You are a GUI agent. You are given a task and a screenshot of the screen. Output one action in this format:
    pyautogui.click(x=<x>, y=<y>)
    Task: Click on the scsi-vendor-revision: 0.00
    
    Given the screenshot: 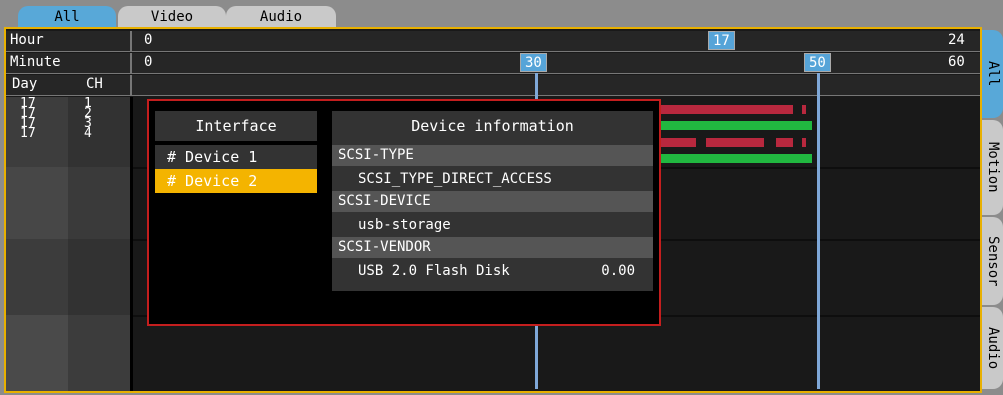 What is the action you would take?
    pyautogui.click(x=618, y=271)
    